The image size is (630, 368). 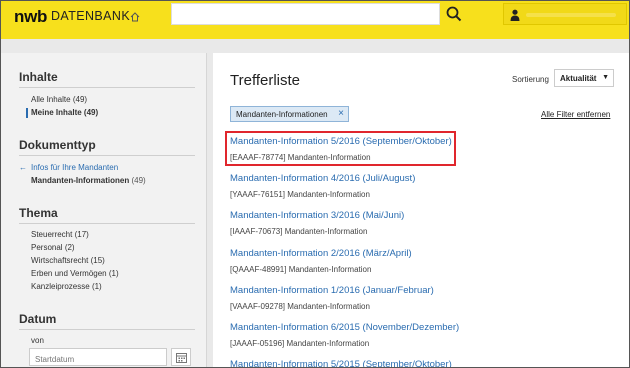 I want to click on filter-thema-kanzleiprozesse: Kanzleiprozesse (1), so click(x=66, y=286).